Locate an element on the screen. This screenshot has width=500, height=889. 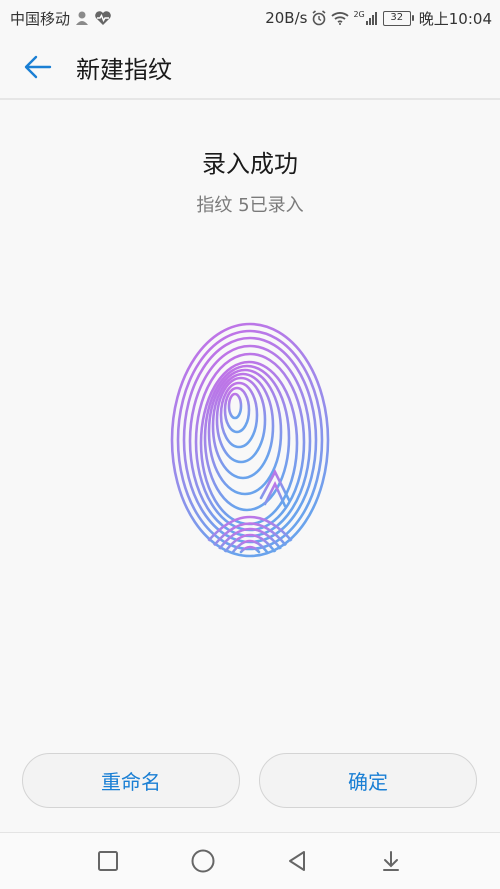
back-button is located at coordinates (38, 67).